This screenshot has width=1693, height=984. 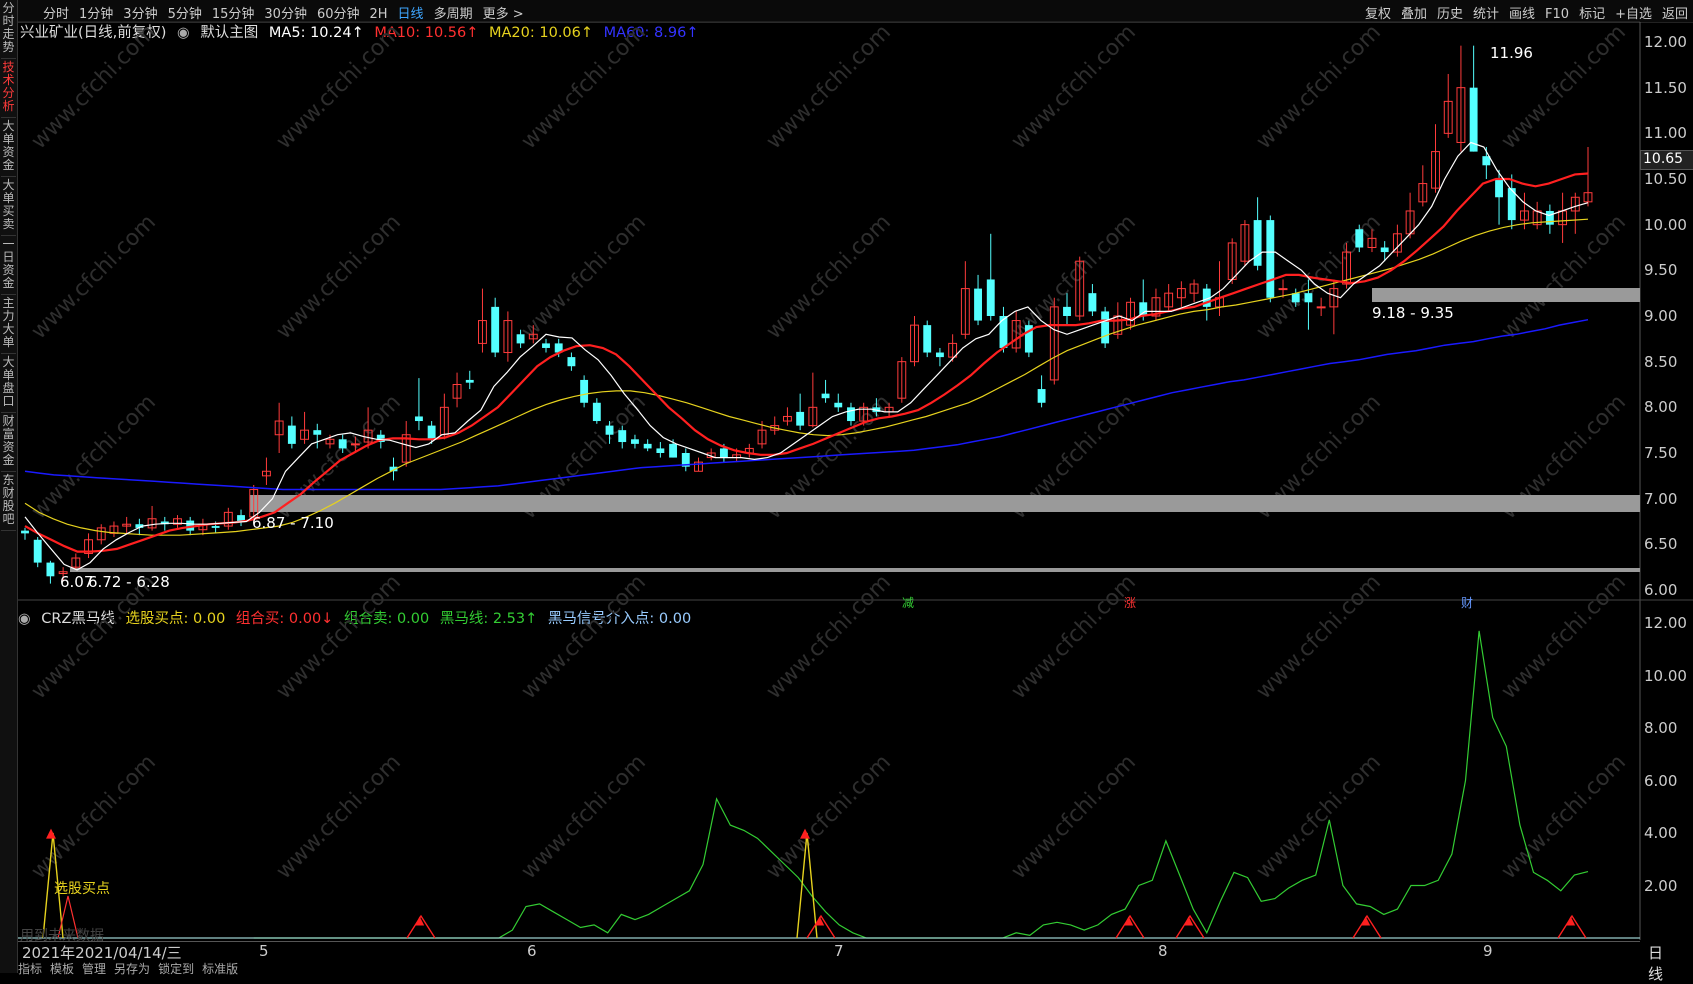 I want to click on indicator-name: CRZ黑马线, so click(x=78, y=619).